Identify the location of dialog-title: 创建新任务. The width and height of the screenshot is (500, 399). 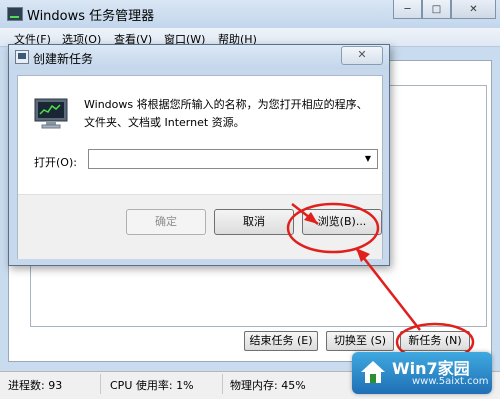
(63, 59).